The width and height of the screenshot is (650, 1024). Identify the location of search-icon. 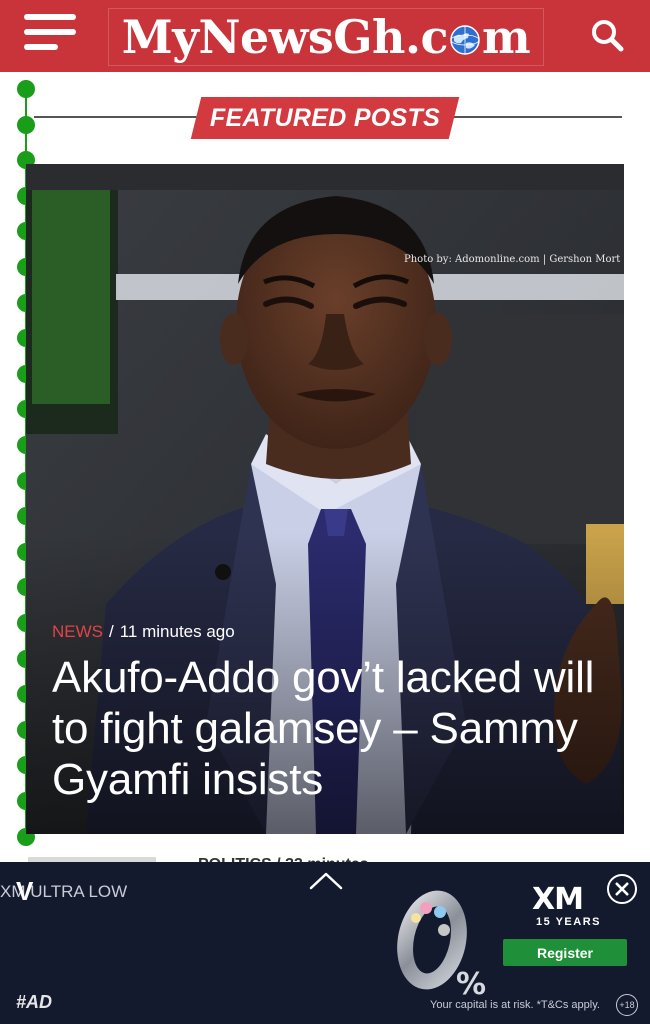
(608, 36).